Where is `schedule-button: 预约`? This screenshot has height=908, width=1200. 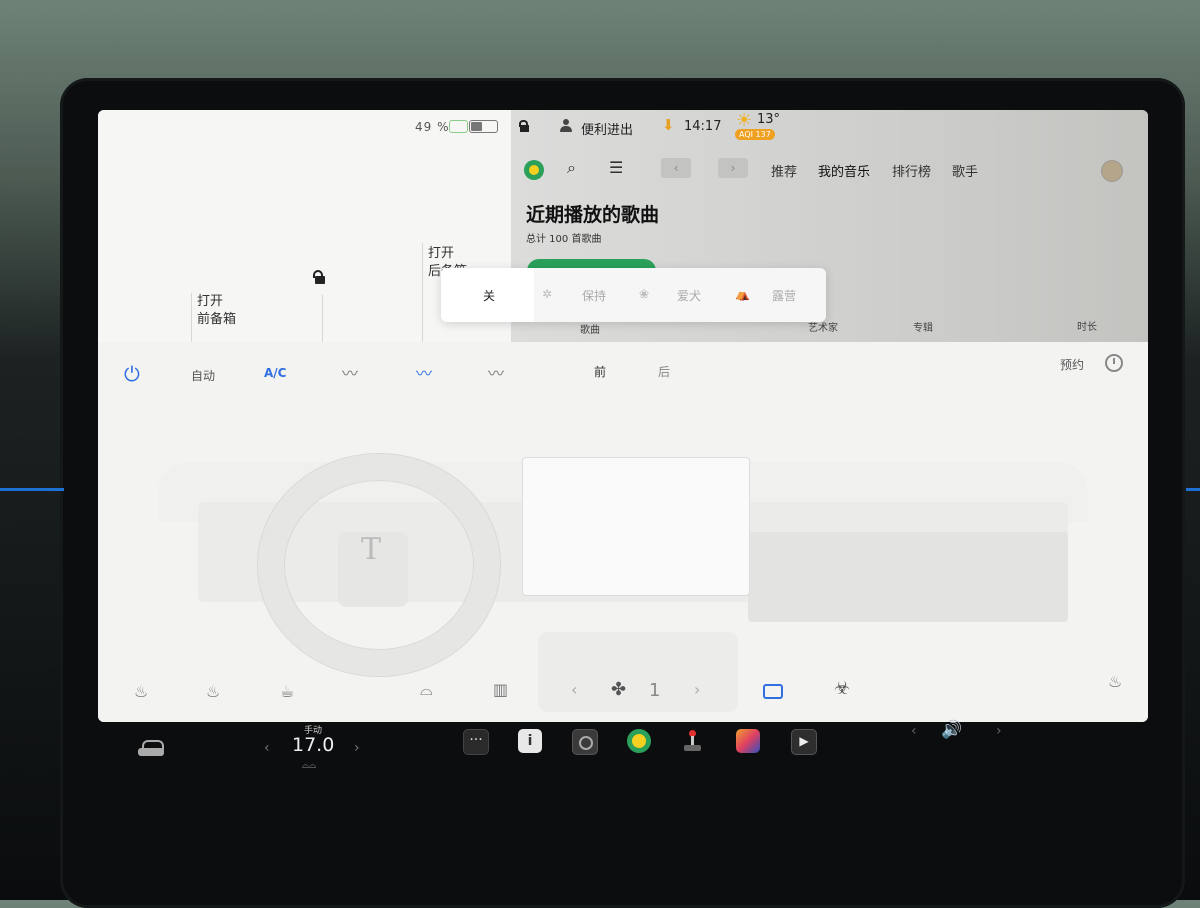 schedule-button: 预约 is located at coordinates (1072, 364).